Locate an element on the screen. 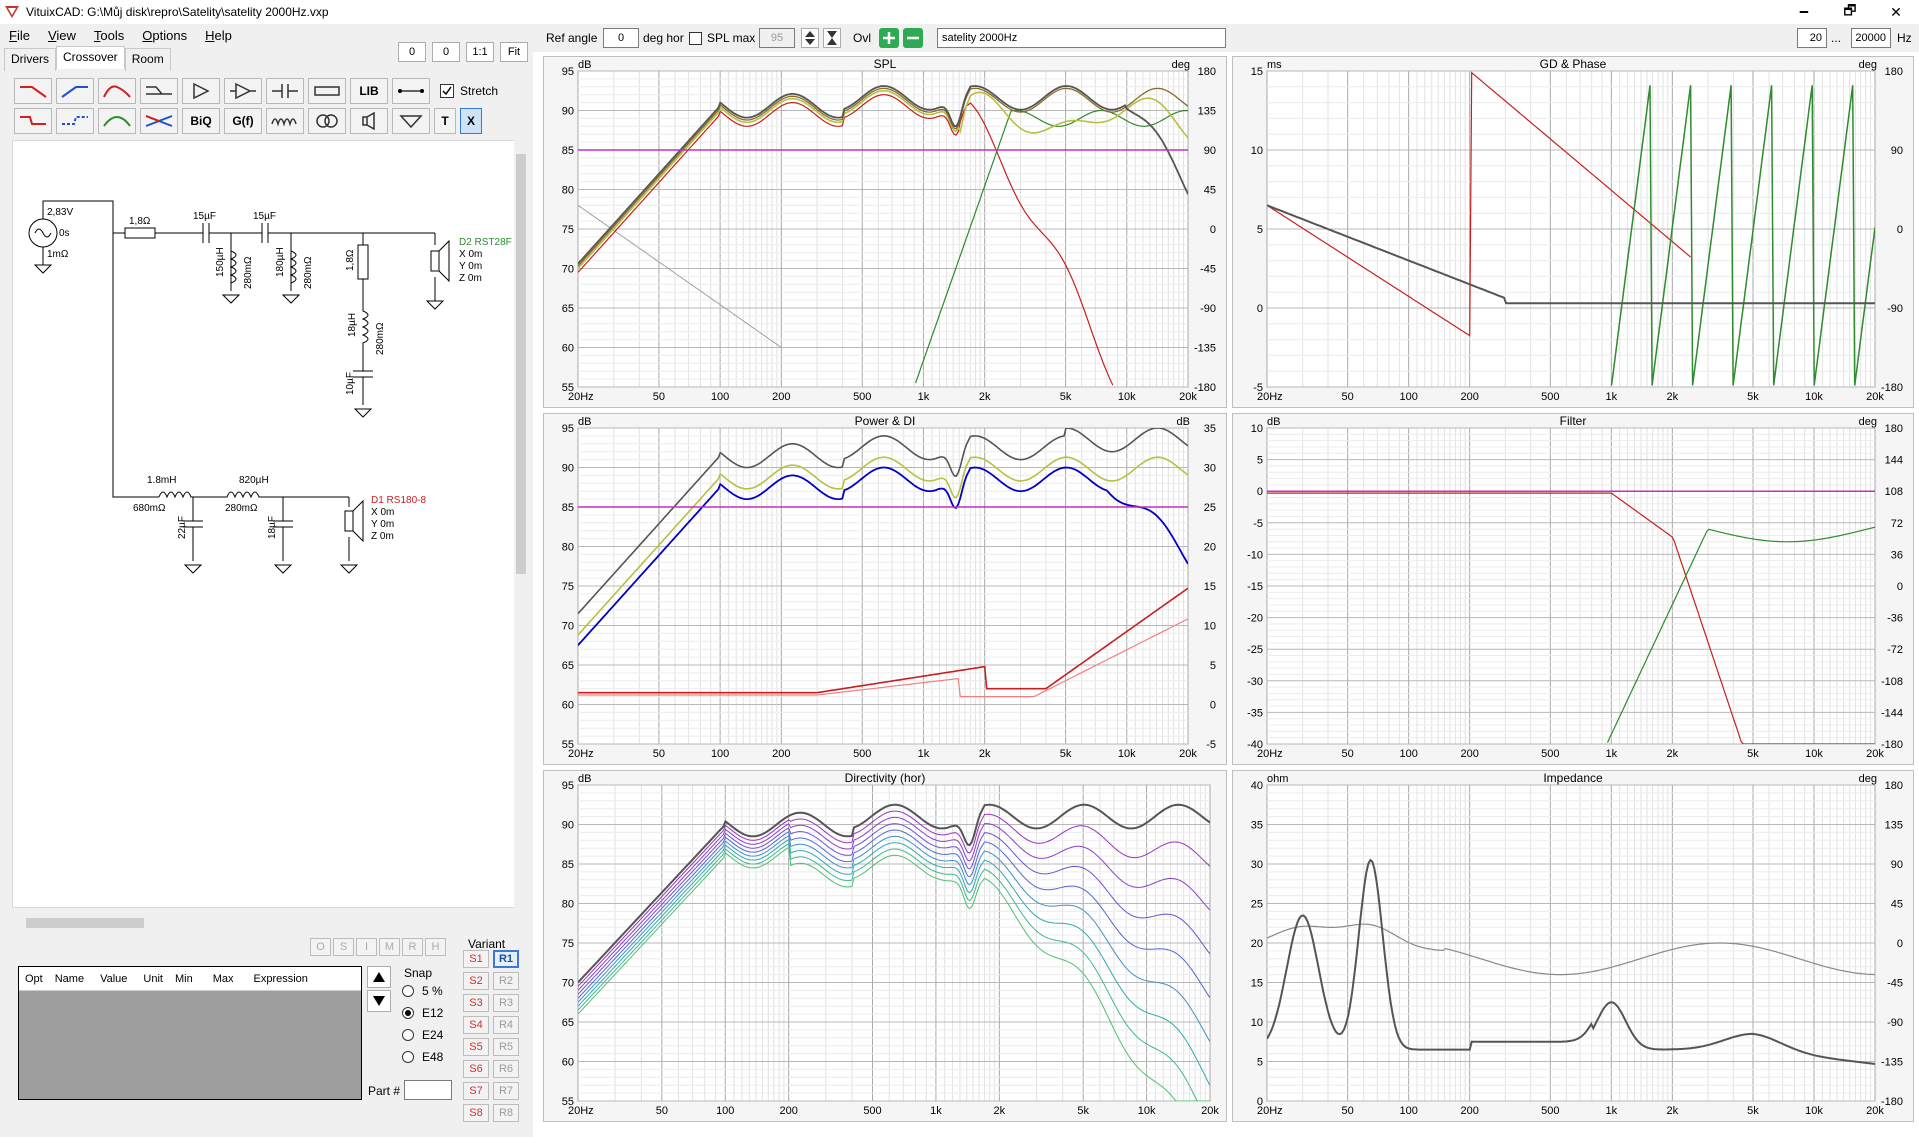 Image resolution: width=1919 pixels, height=1137 pixels. highpass-tool is located at coordinates (75, 91).